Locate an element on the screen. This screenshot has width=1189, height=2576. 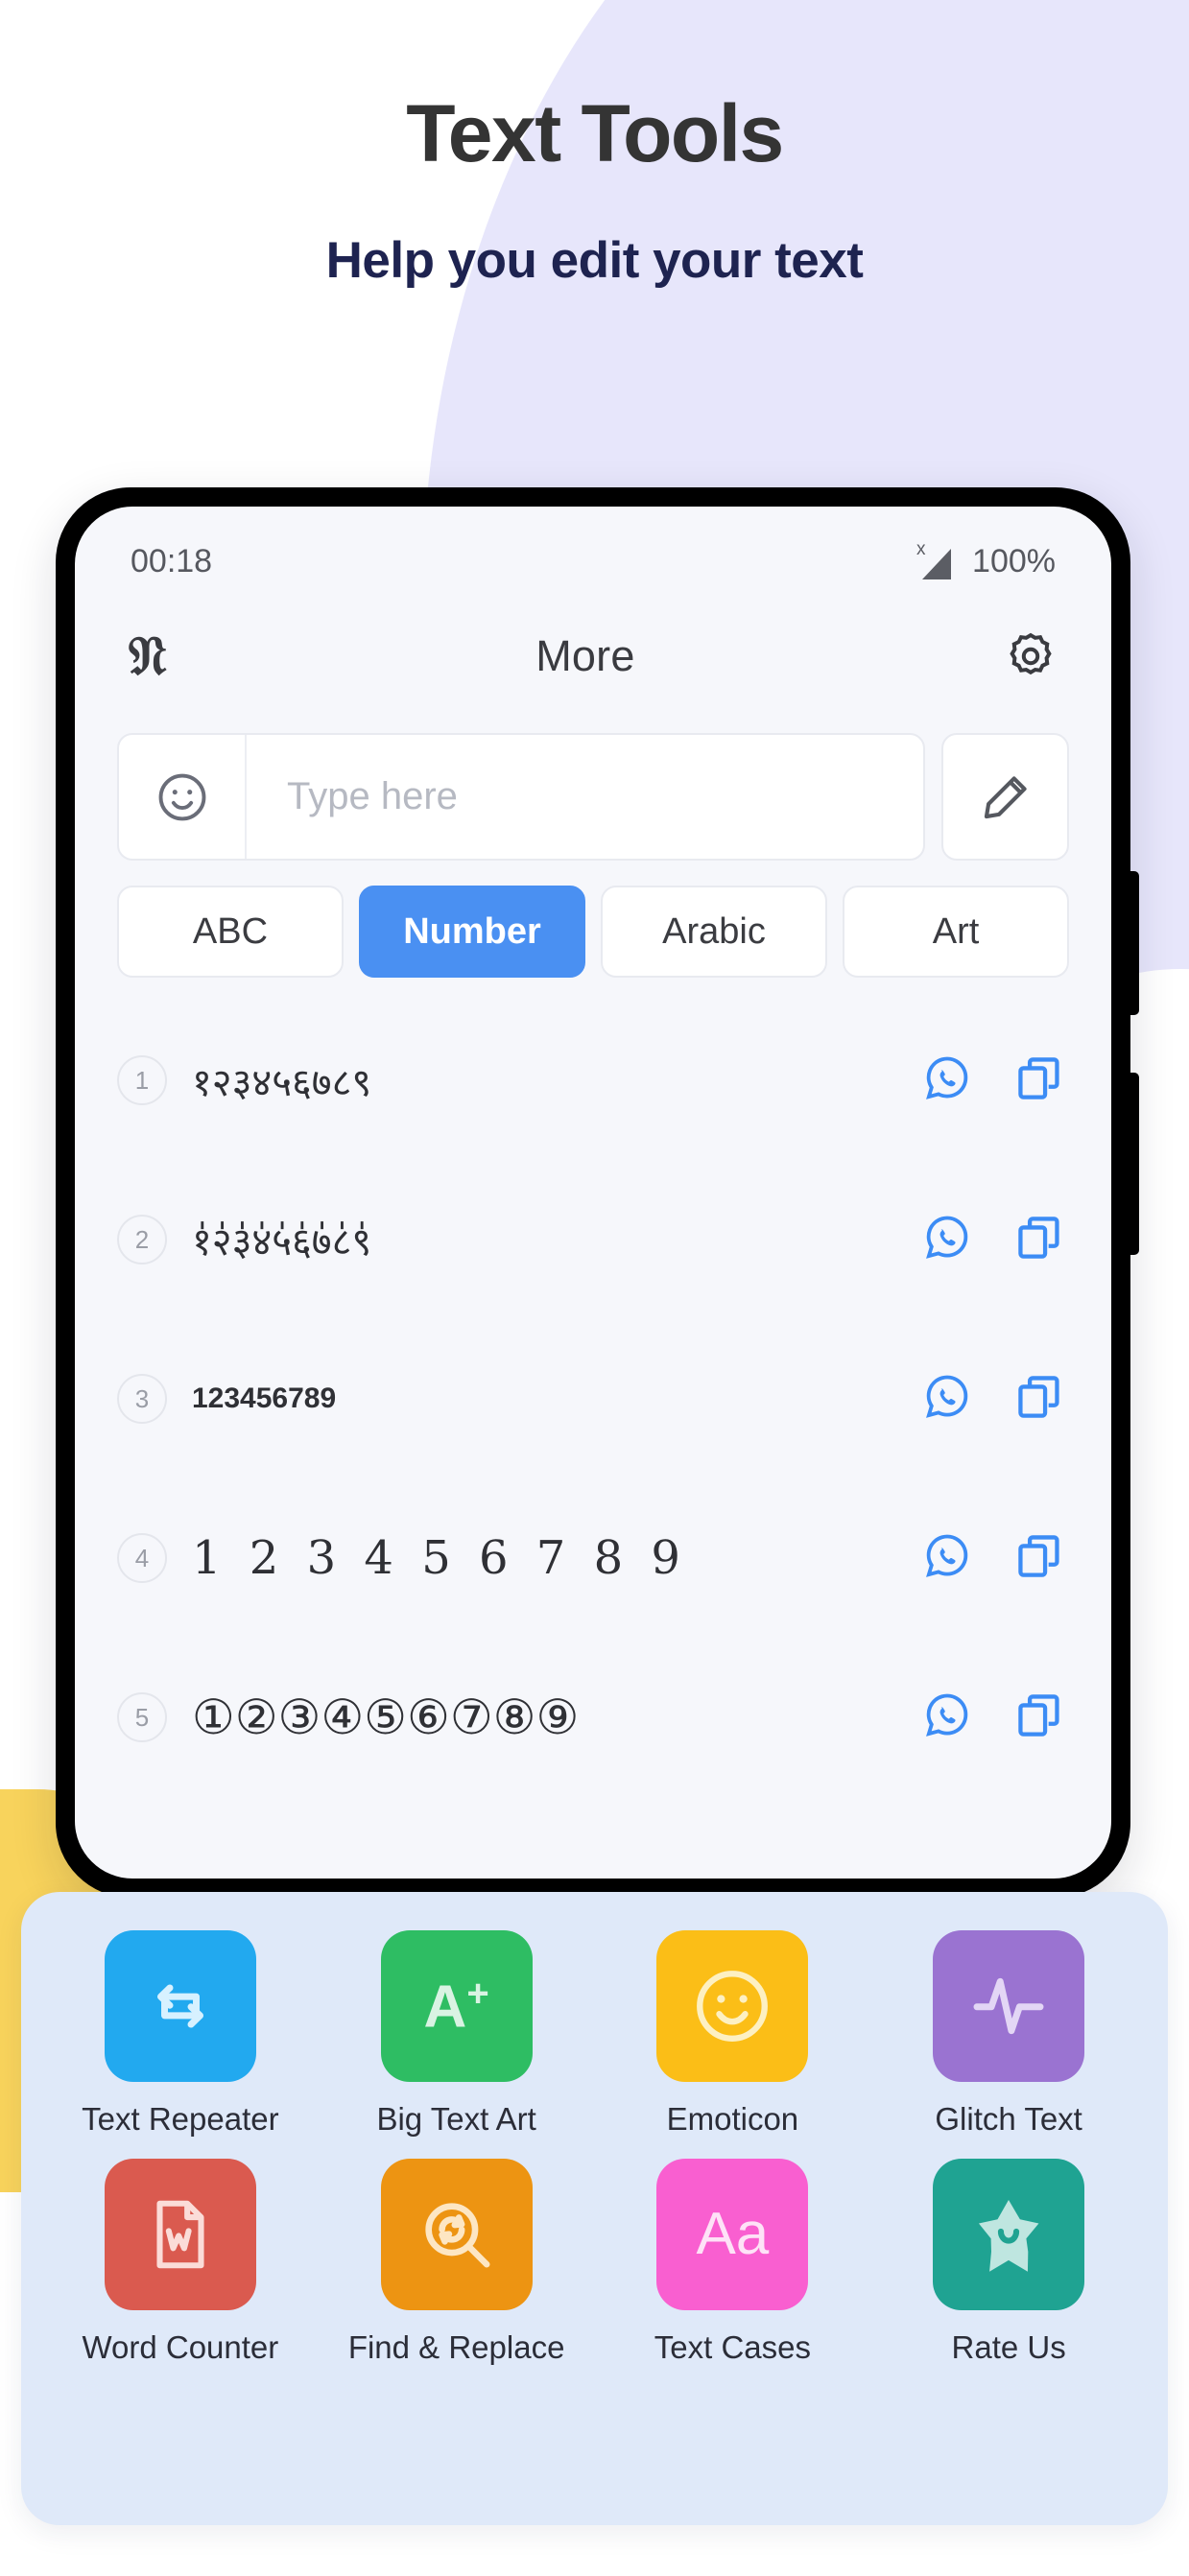
row-index: 4 is located at coordinates (142, 1558).